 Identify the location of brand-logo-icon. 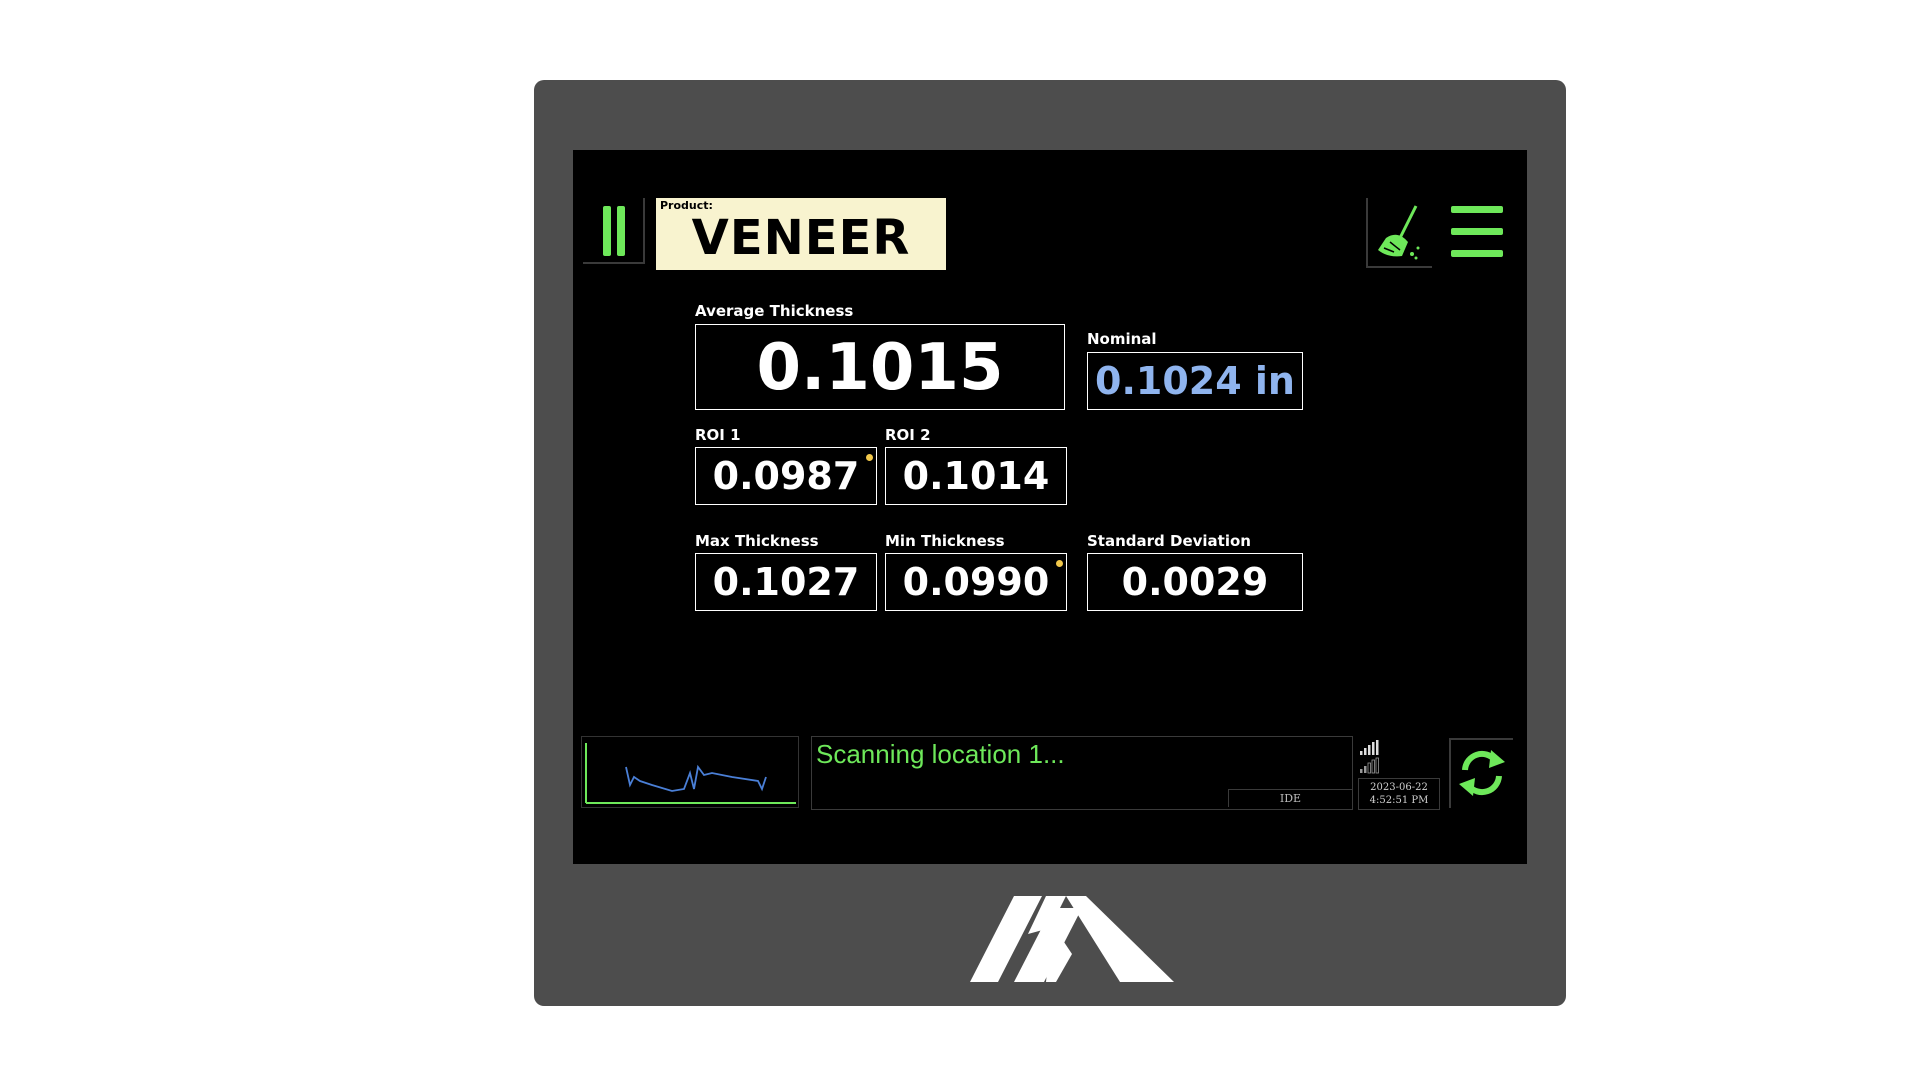
(1072, 939).